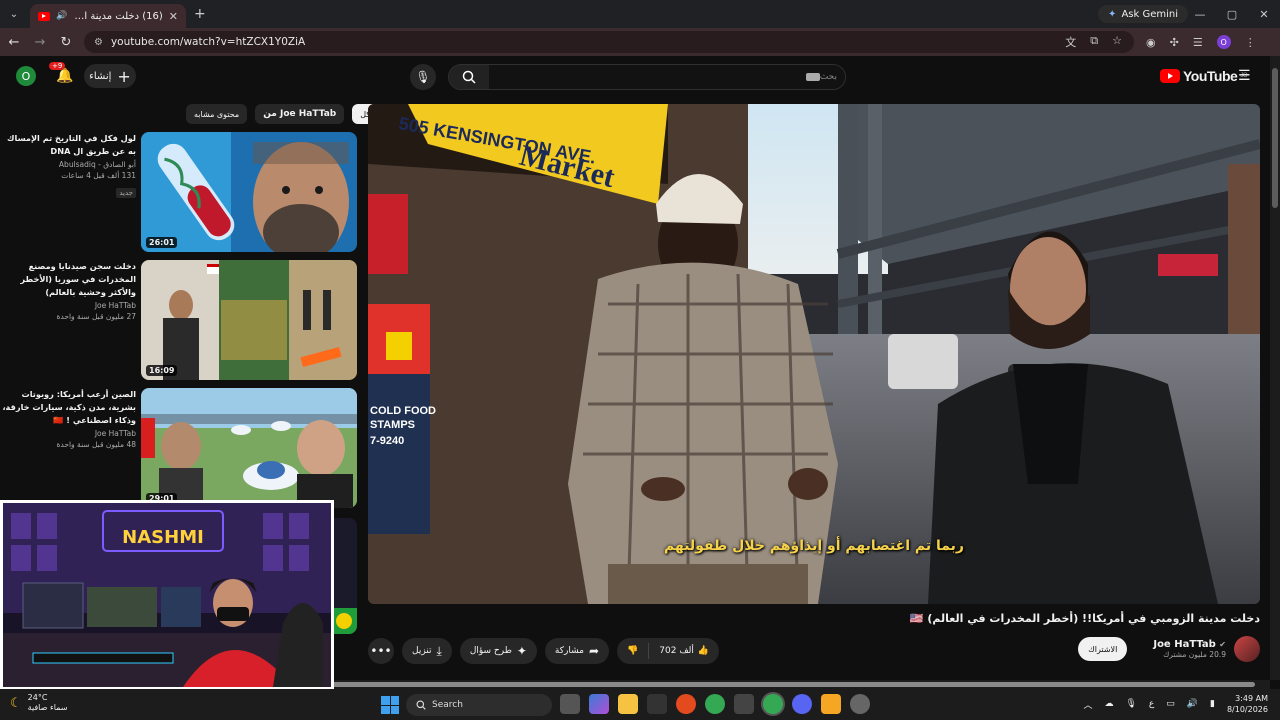 The height and width of the screenshot is (720, 1280). I want to click on battery-icon: ▮, so click(1212, 704).